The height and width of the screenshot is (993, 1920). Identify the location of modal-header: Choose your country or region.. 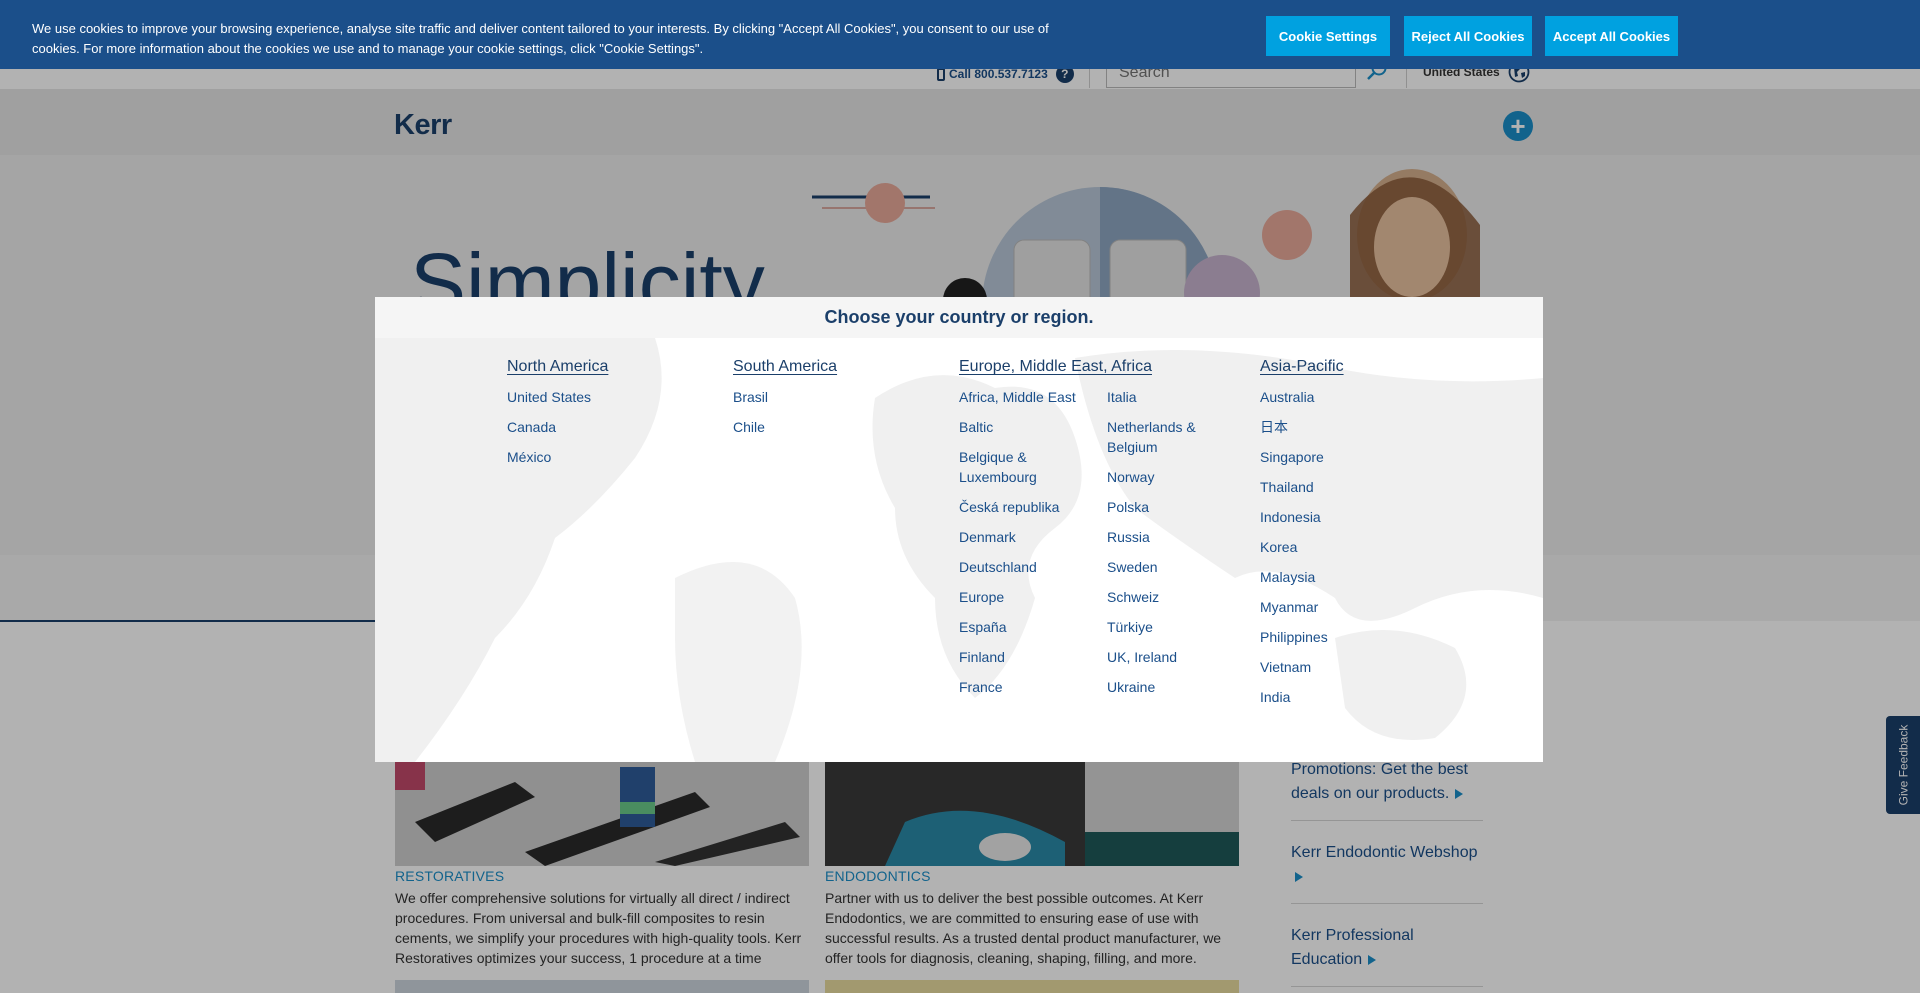
(959, 317).